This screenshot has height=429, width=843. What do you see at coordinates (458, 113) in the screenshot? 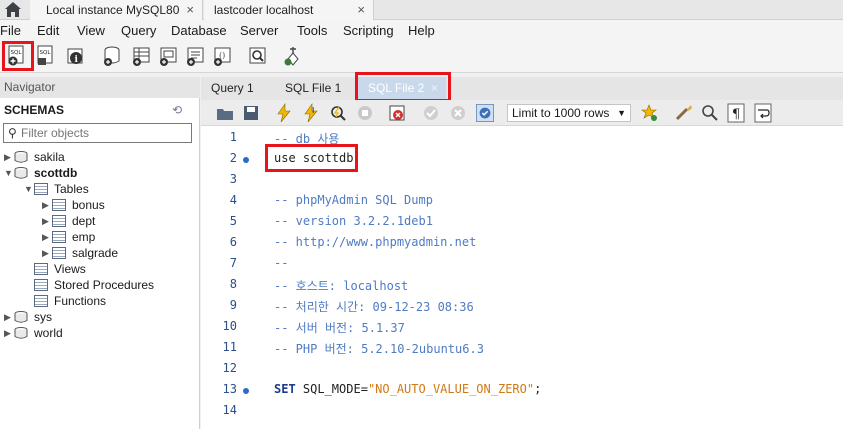
I see `rollback-icon` at bounding box center [458, 113].